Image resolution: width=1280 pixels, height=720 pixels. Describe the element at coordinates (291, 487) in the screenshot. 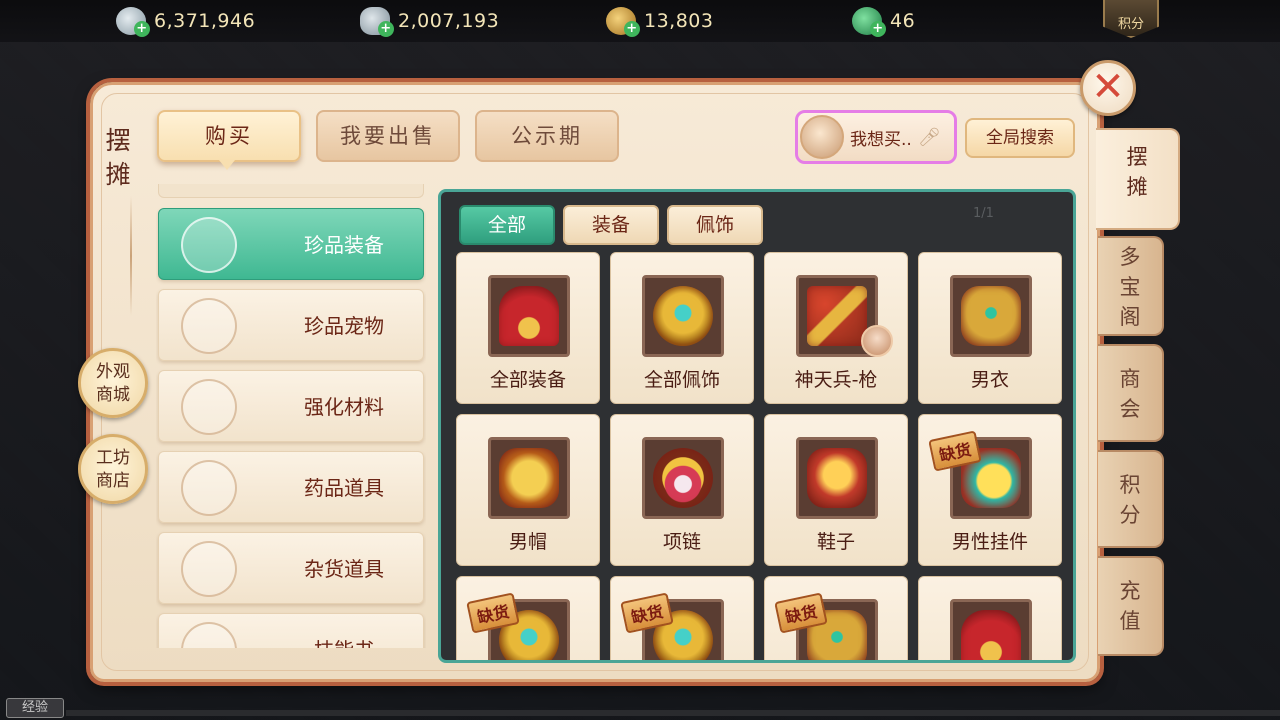

I see `category-potion: 药品道具` at that location.